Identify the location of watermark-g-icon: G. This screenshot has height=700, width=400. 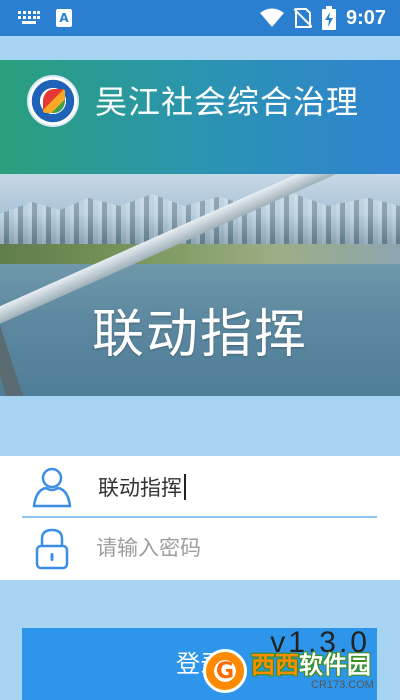
(225, 671).